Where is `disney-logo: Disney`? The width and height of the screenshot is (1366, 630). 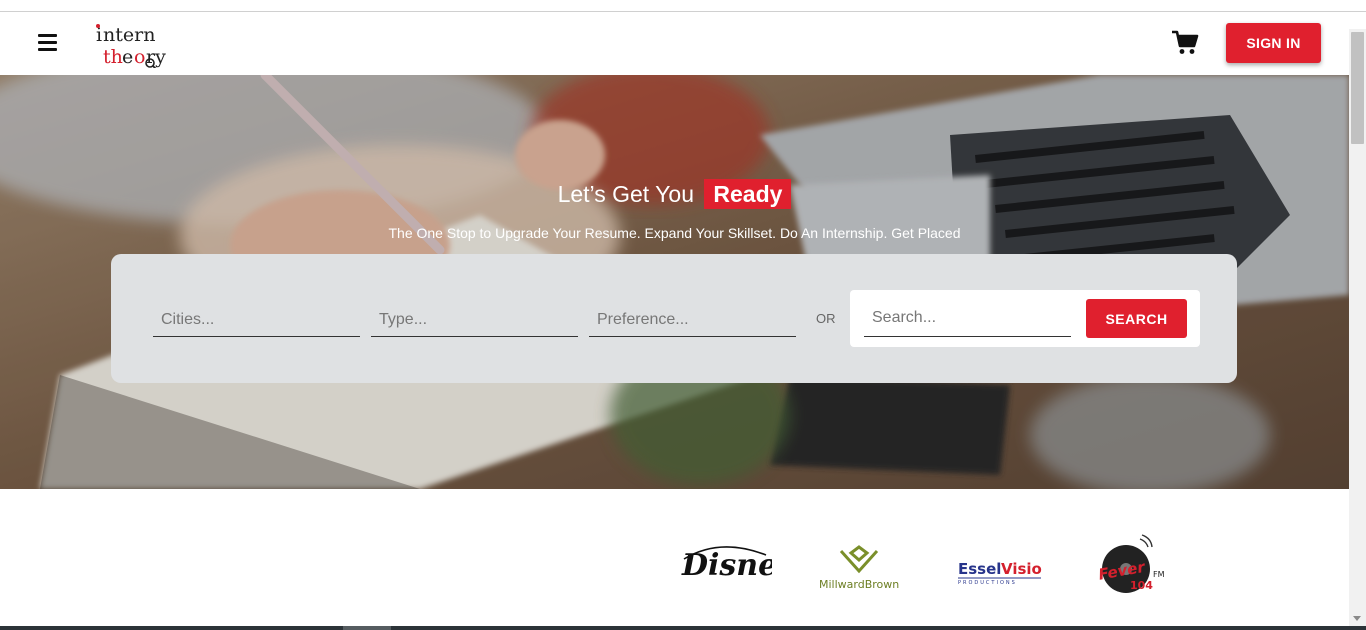
disney-logo: Disney is located at coordinates (738, 566).